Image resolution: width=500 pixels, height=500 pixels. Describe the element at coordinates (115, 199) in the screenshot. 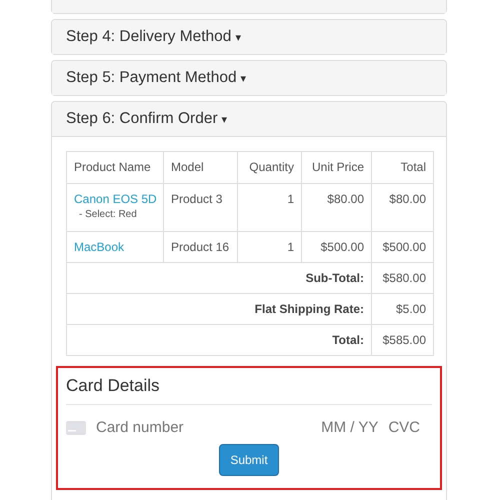

I see `product-link: Canon EOS 5D` at that location.